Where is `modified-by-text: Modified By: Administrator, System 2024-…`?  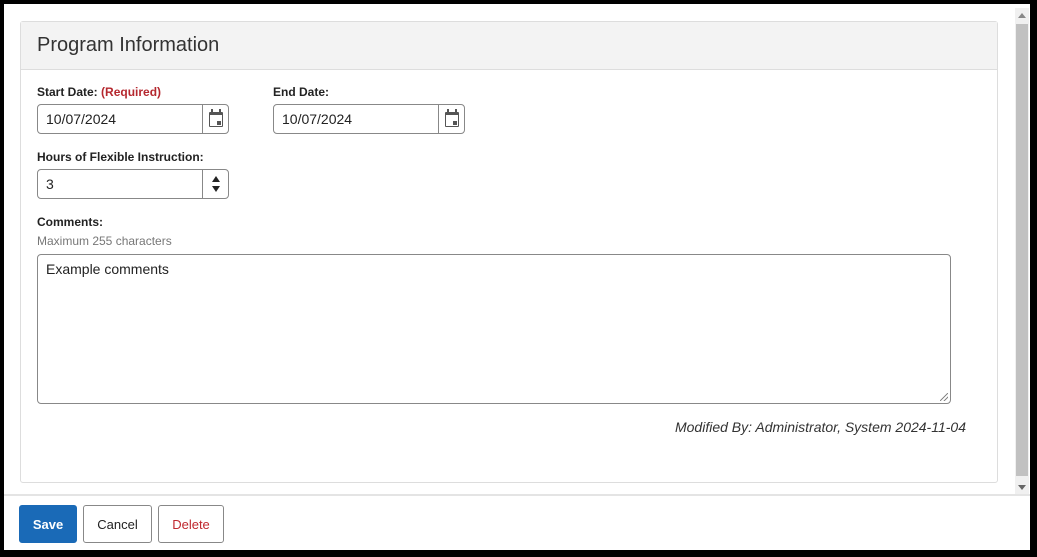 modified-by-text: Modified By: Administrator, System 2024-… is located at coordinates (820, 427).